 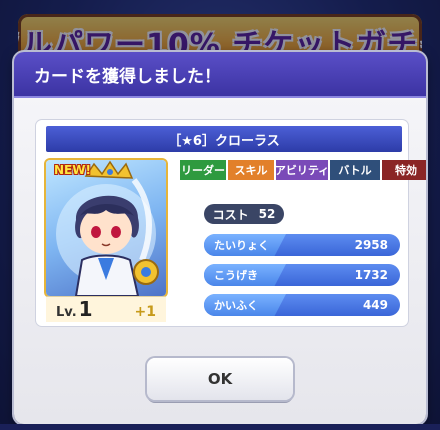 I want to click on cost-label: コスト, so click(x=230, y=214).